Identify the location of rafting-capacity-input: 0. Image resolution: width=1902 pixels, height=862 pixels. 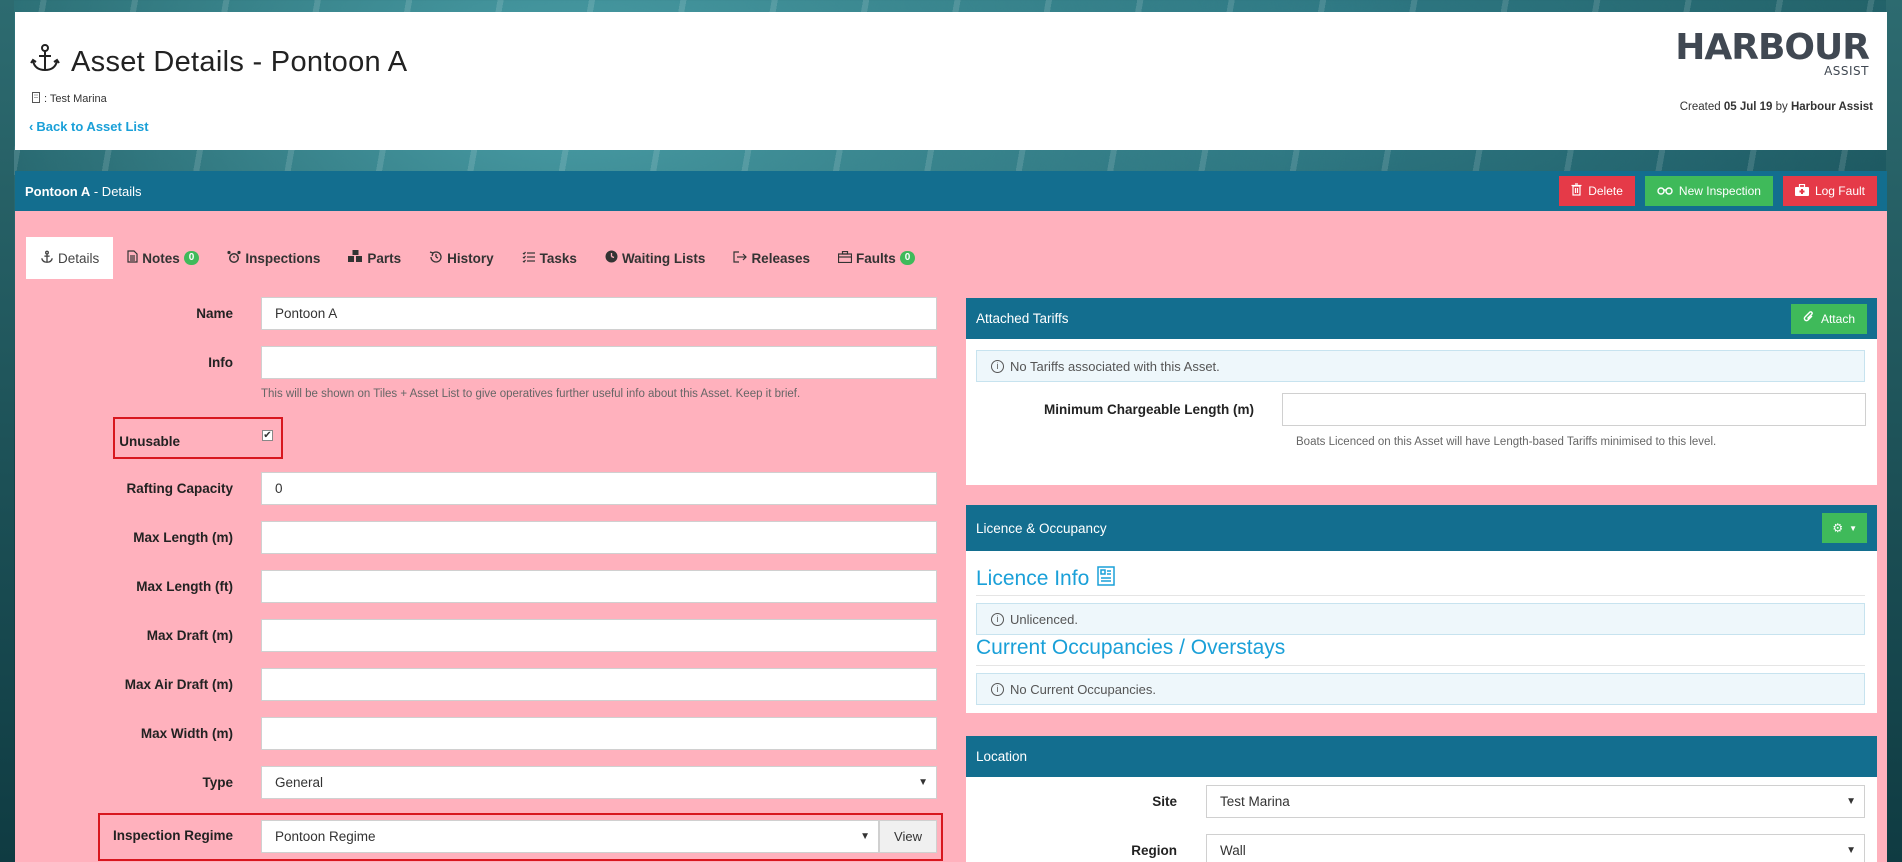
(599, 488).